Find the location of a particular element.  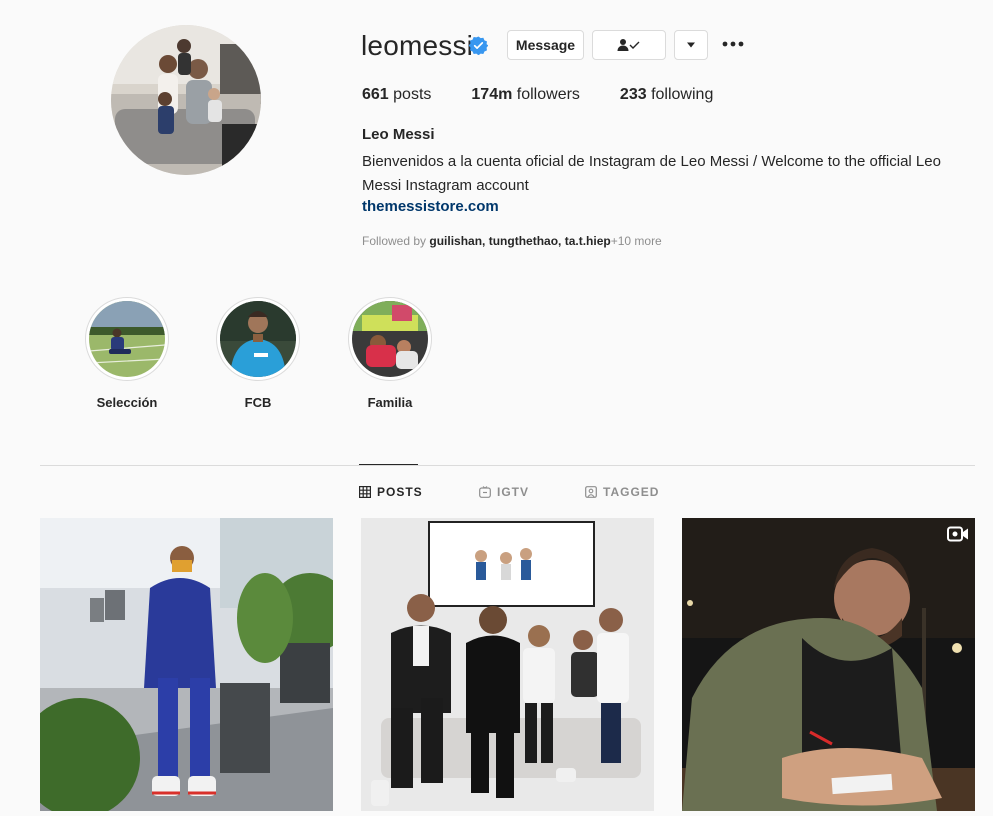

tab-posts: POSTS is located at coordinates (391, 492).